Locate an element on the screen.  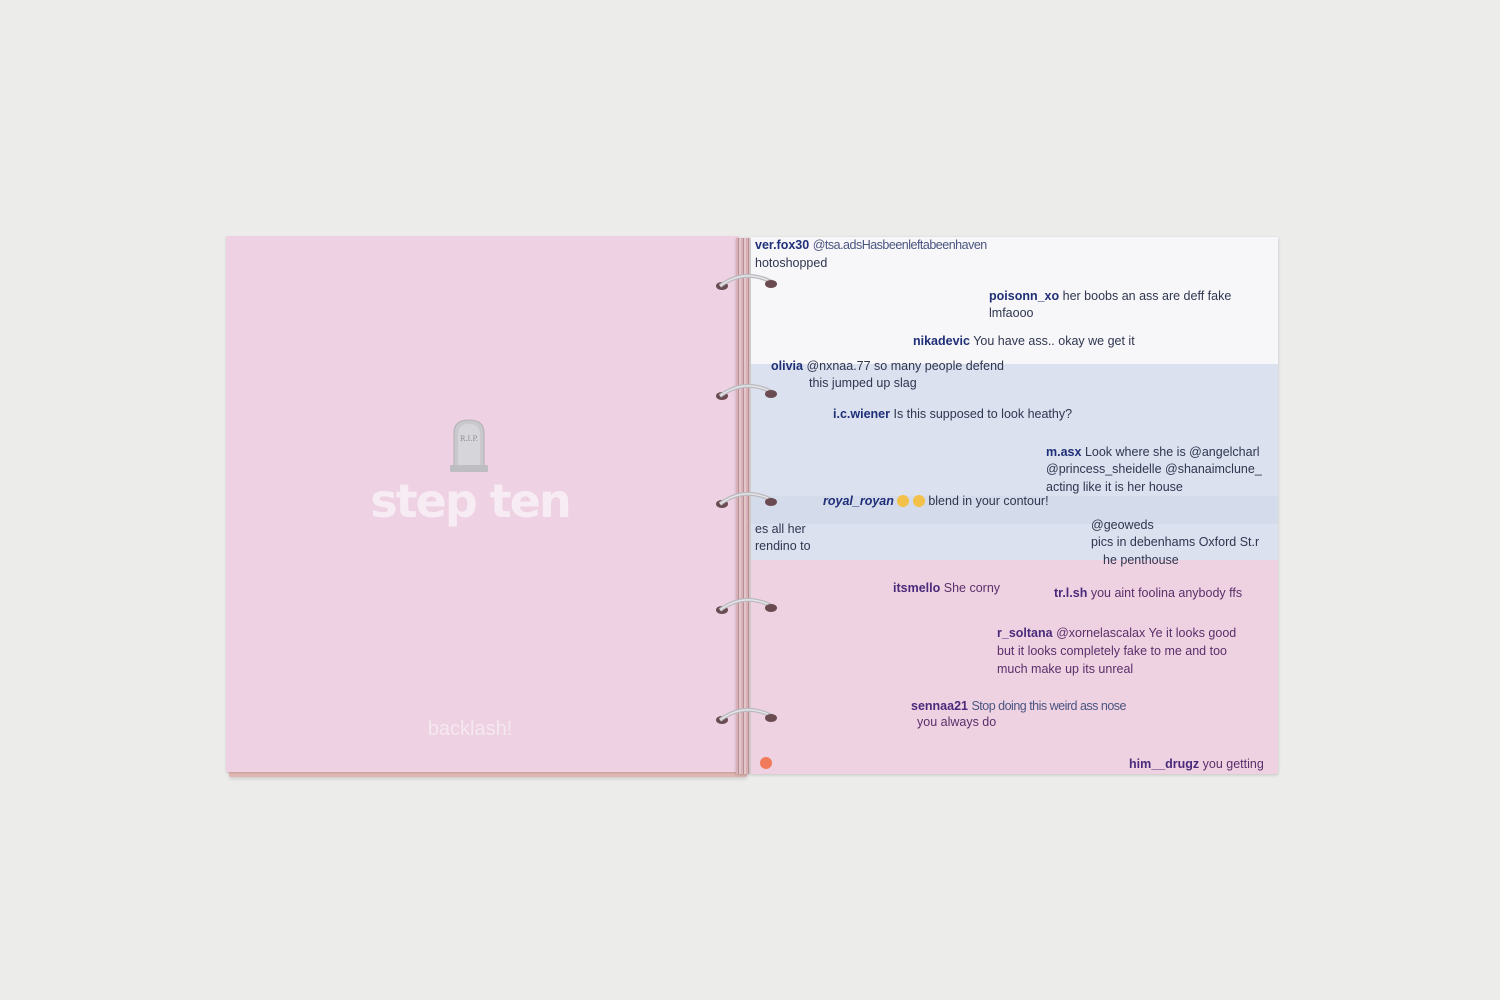
comment-royal-royan: royal_royan blend in your contour! is located at coordinates (936, 501).